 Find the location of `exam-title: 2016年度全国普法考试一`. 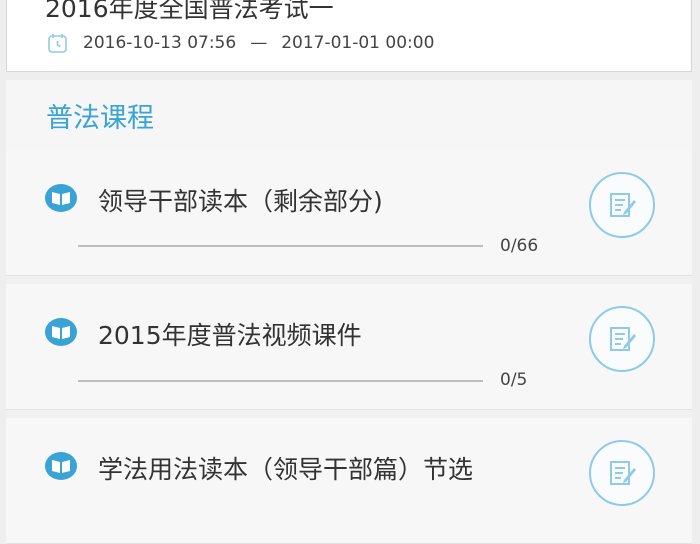

exam-title: 2016年度全国普法考试一 is located at coordinates (189, 11).